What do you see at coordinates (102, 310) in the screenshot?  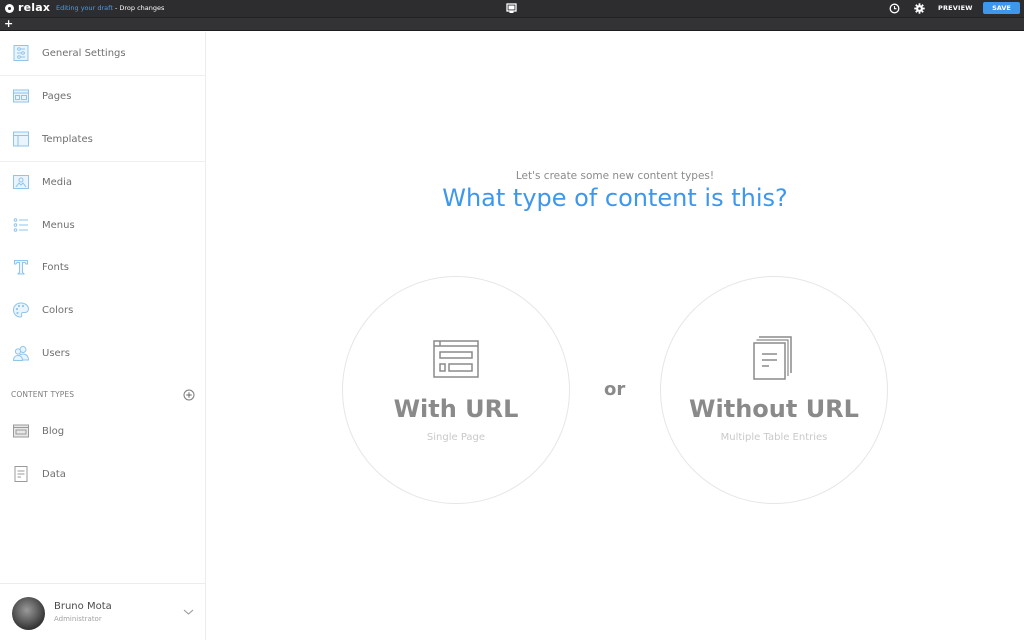 I see `sidebar-item-colors: Colors` at bounding box center [102, 310].